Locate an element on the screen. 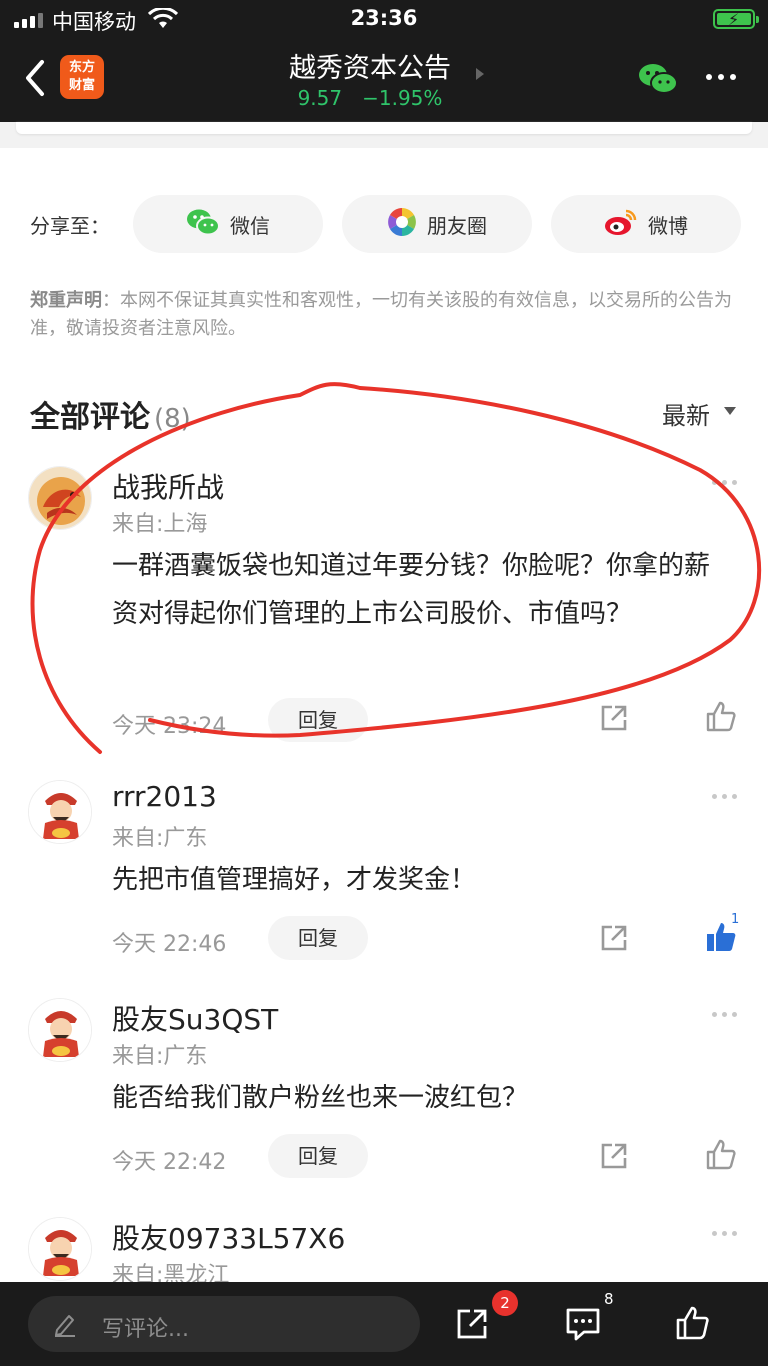  share-wechat-button: 微信 is located at coordinates (228, 224).